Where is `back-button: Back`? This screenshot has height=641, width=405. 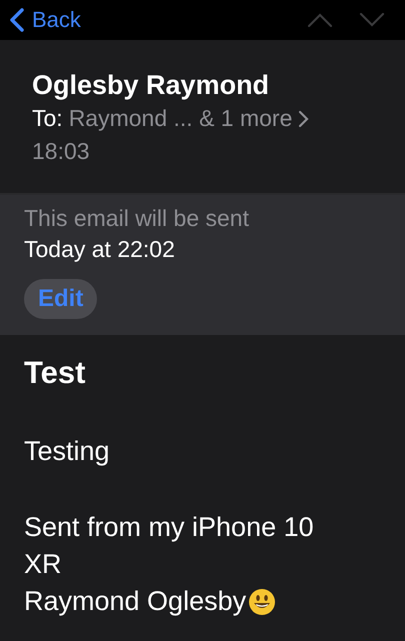 back-button: Back is located at coordinates (44, 20).